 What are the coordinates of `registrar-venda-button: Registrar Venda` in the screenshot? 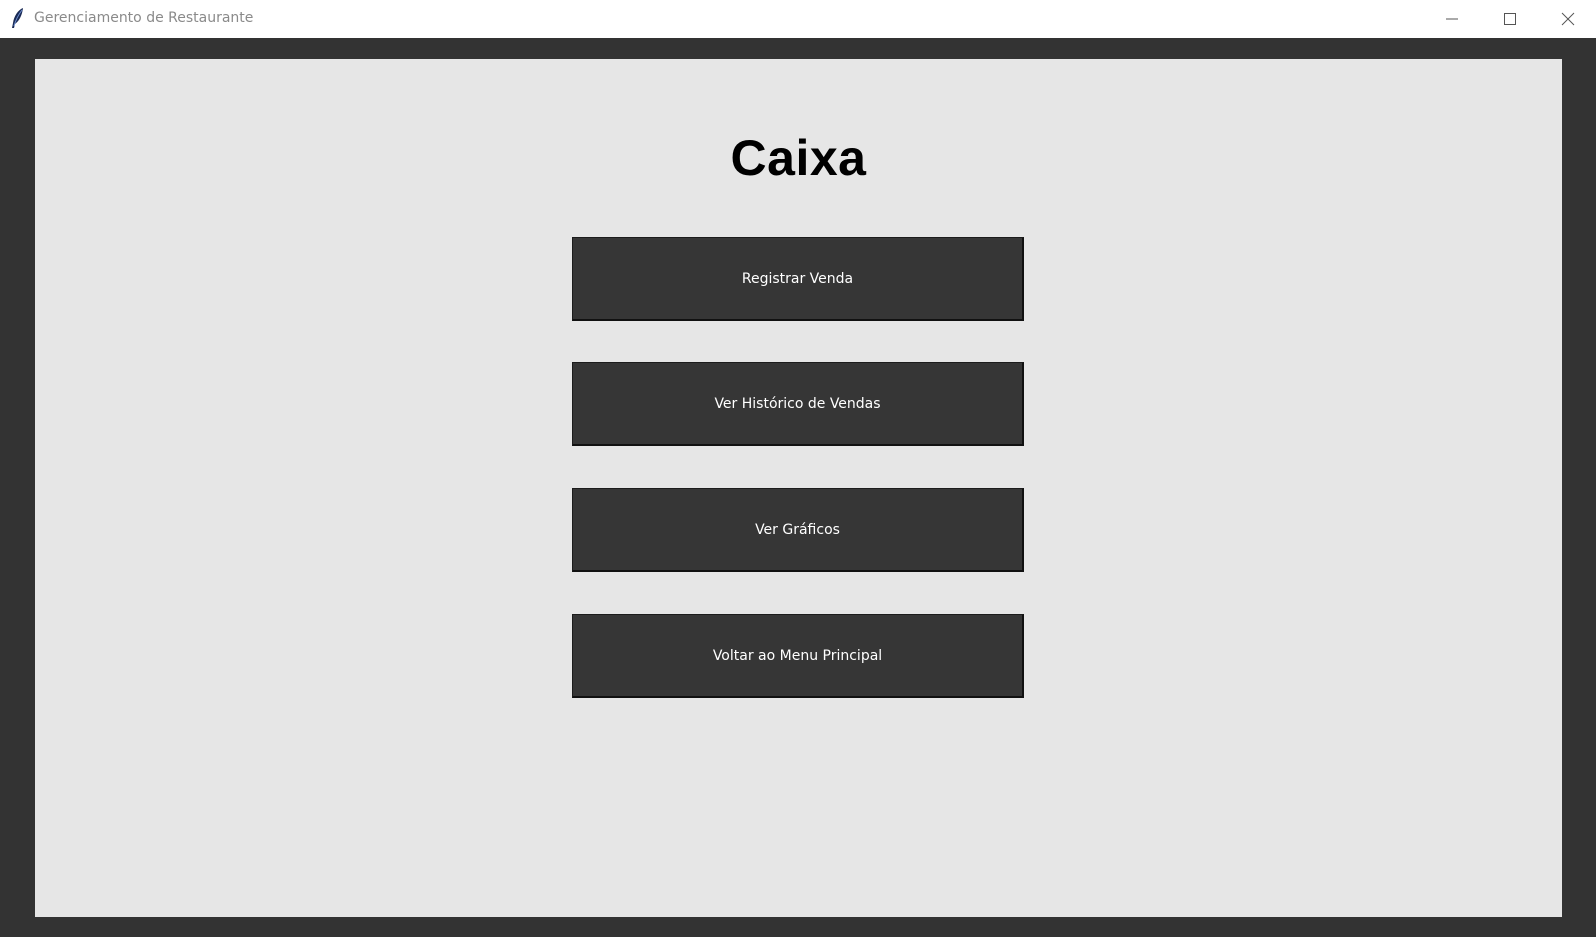 It's located at (798, 279).